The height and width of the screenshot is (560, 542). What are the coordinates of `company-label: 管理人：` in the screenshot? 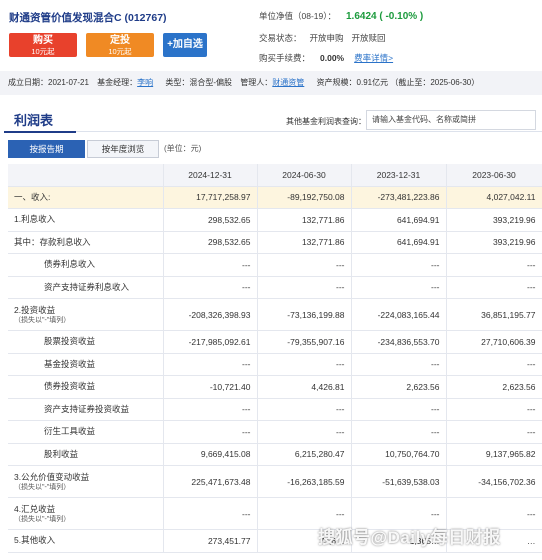 It's located at (256, 82).